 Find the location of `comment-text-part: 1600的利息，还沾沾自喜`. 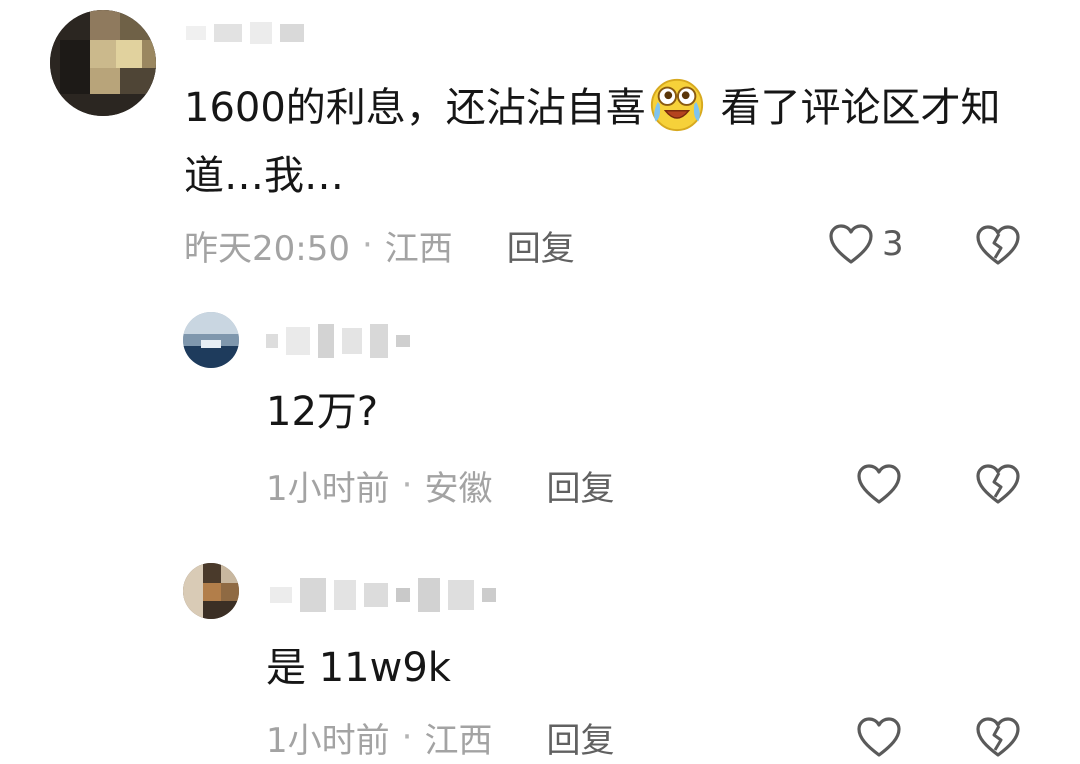

comment-text-part: 1600的利息，还沾沾自喜 is located at coordinates (415, 108).